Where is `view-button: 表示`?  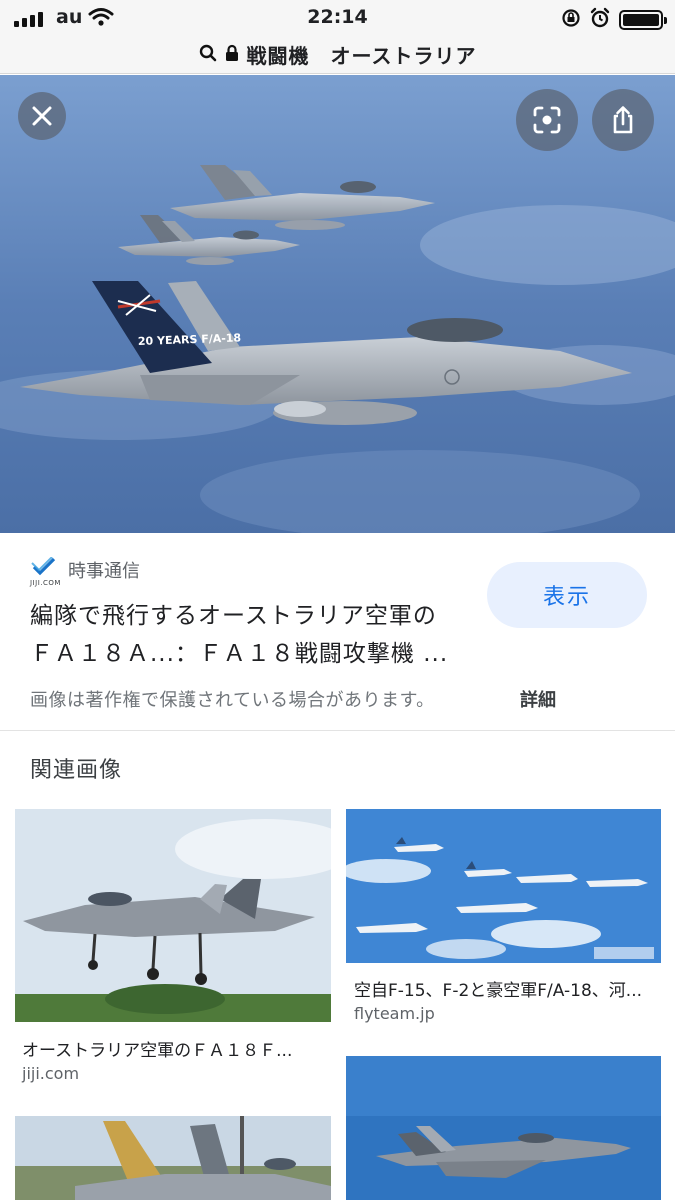 view-button: 表示 is located at coordinates (567, 595).